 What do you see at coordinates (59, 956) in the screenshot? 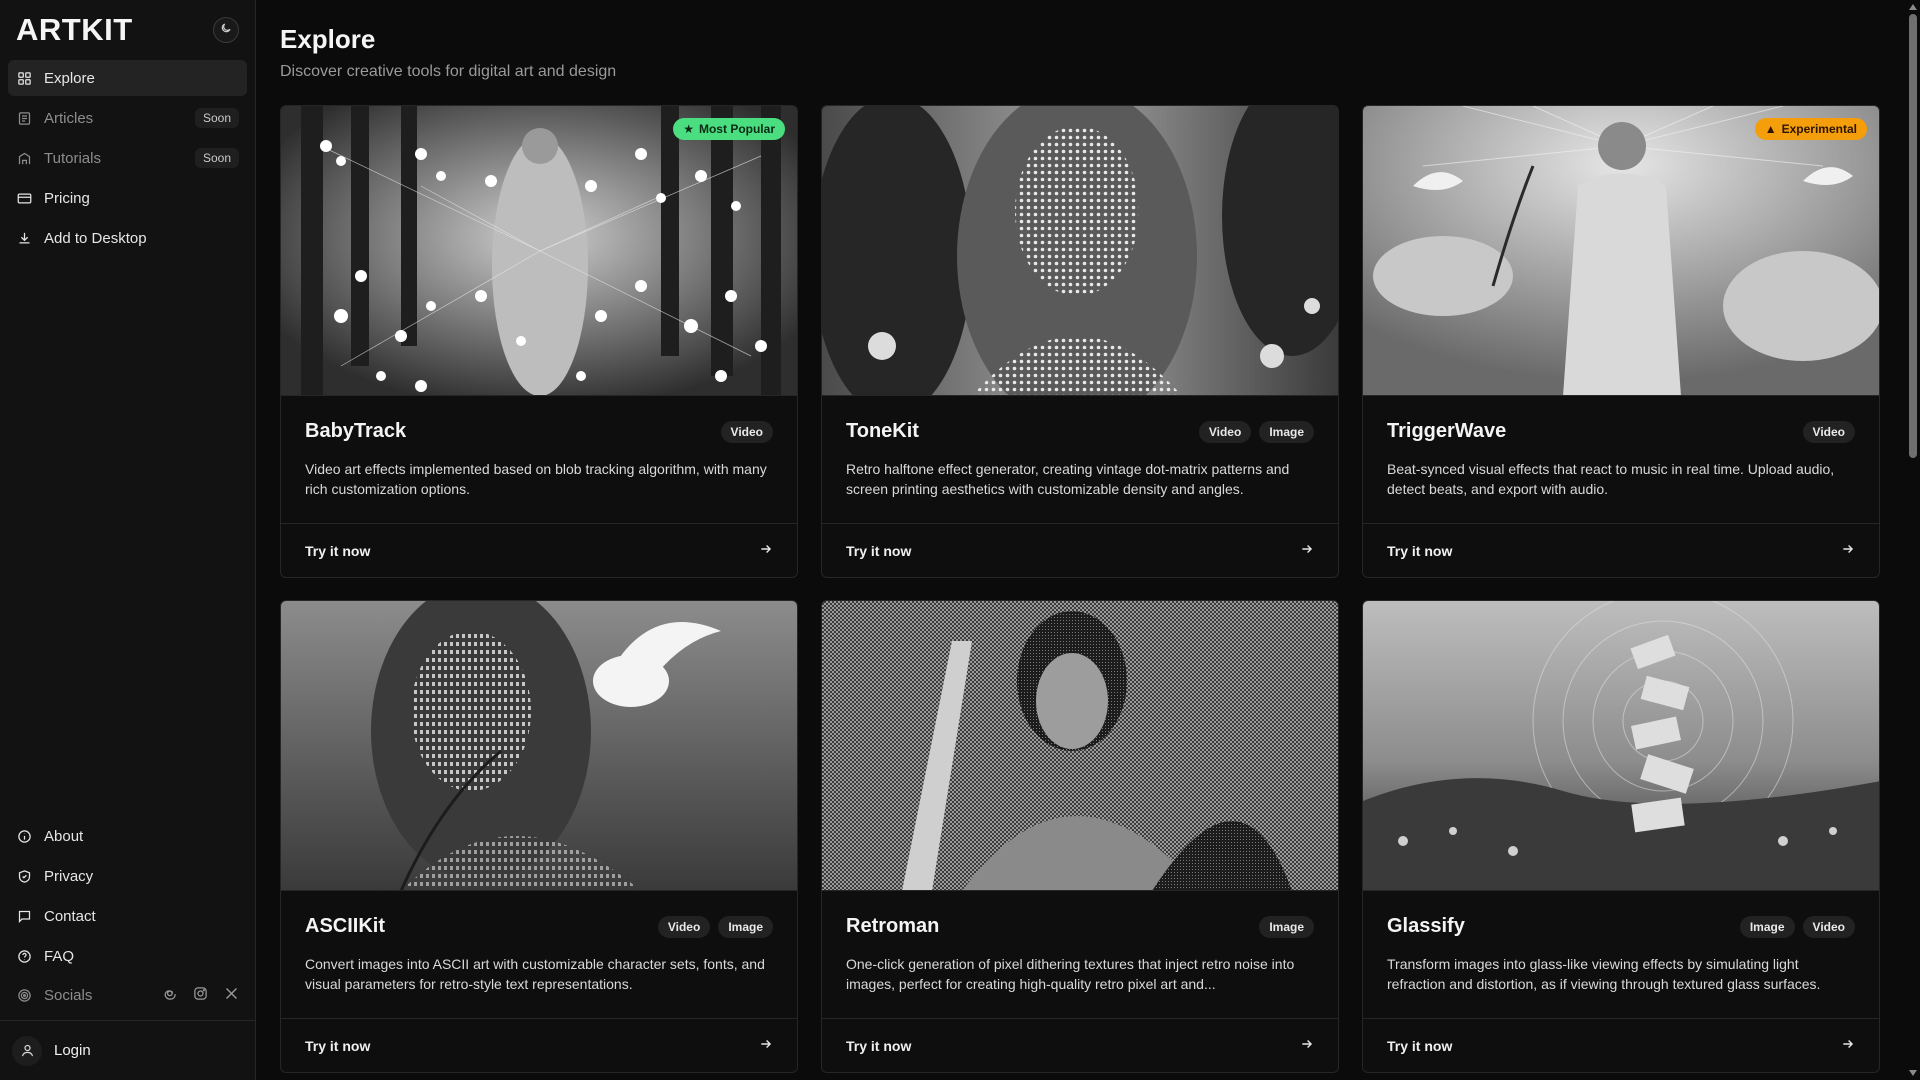
I see `nav-label: FAQ` at bounding box center [59, 956].